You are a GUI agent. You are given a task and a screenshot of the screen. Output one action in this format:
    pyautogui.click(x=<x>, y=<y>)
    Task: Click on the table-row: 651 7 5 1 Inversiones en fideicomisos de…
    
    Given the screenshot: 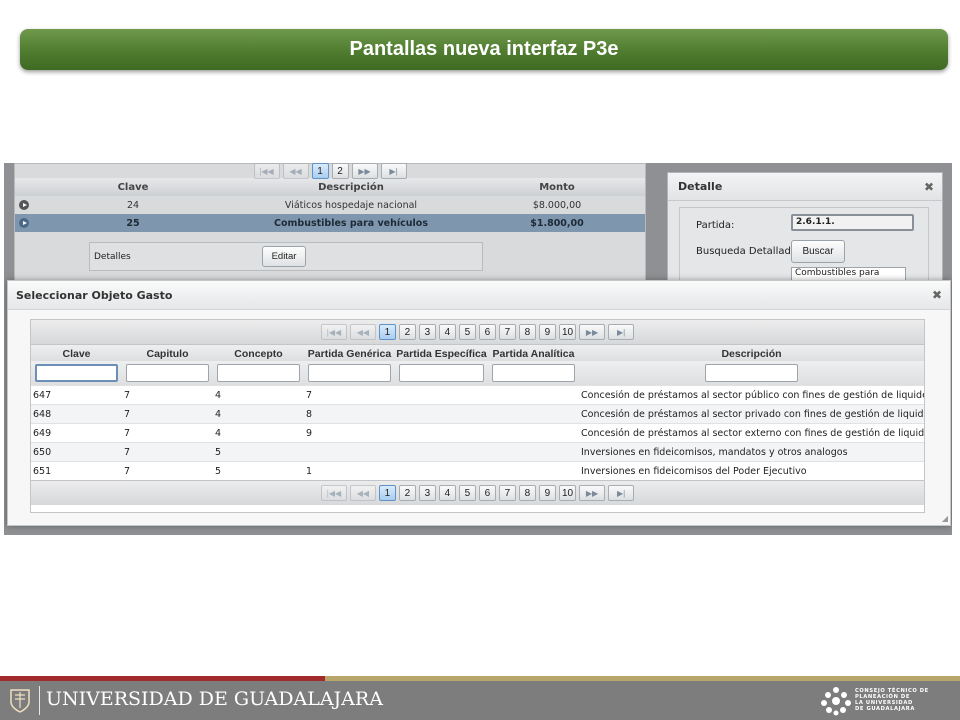 What is the action you would take?
    pyautogui.click(x=477, y=470)
    